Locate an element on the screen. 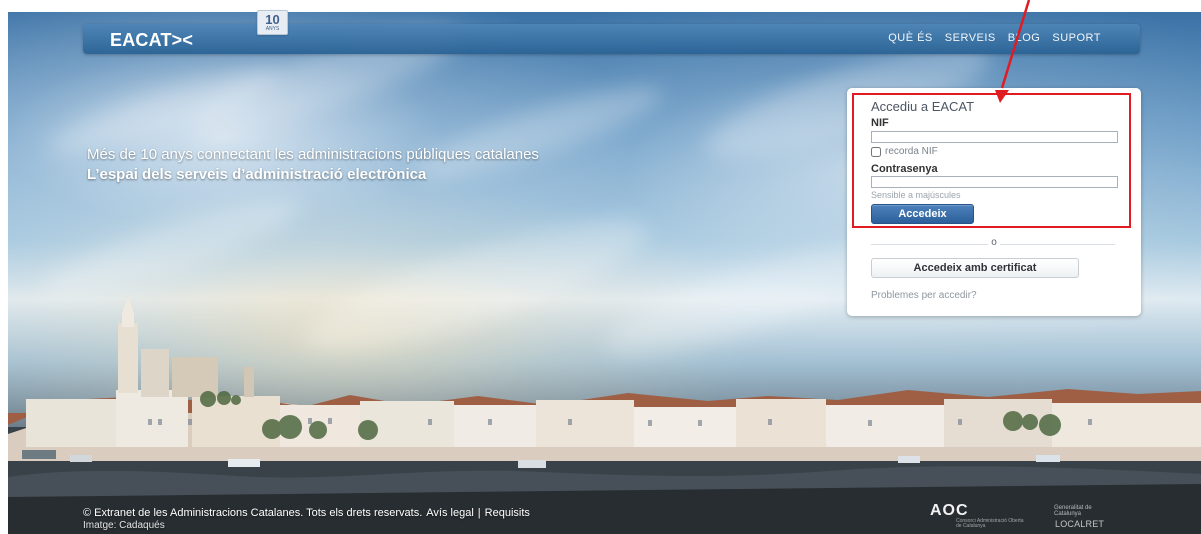 The height and width of the screenshot is (534, 1201). access-help-link: Problemes per accedir? is located at coordinates (924, 295).